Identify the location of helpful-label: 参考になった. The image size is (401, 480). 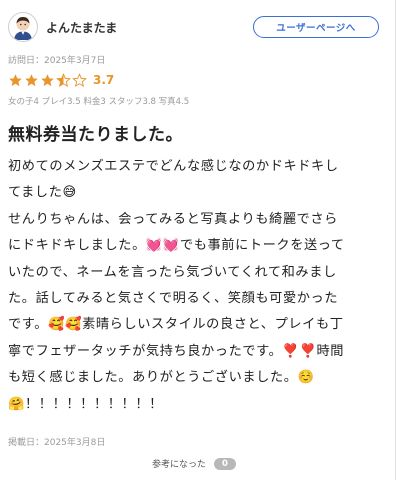
(179, 465).